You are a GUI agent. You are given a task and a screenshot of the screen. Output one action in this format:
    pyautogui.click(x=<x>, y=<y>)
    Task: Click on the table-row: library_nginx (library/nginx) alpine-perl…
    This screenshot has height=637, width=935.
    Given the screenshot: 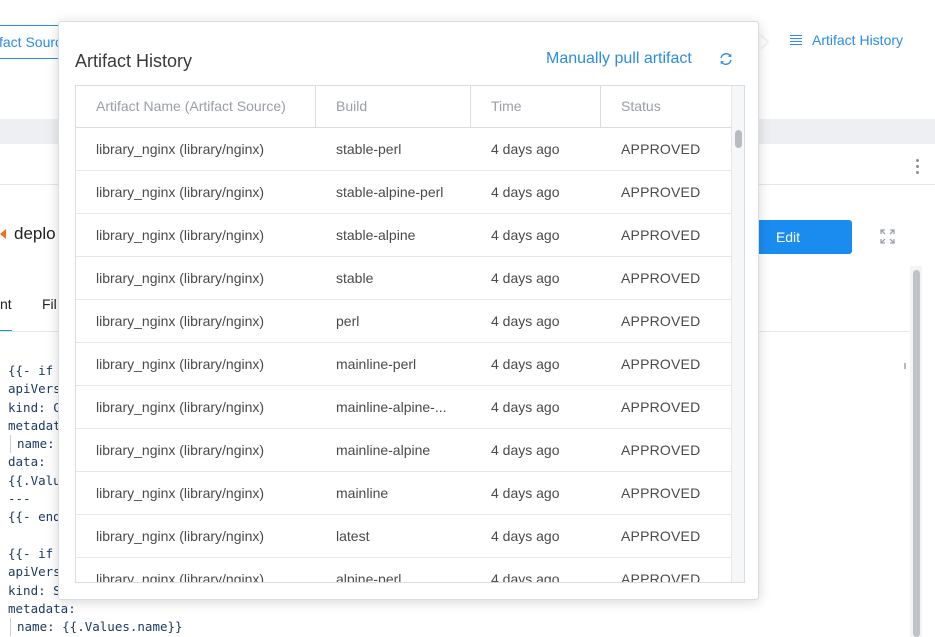 What is the action you would take?
    pyautogui.click(x=403, y=570)
    